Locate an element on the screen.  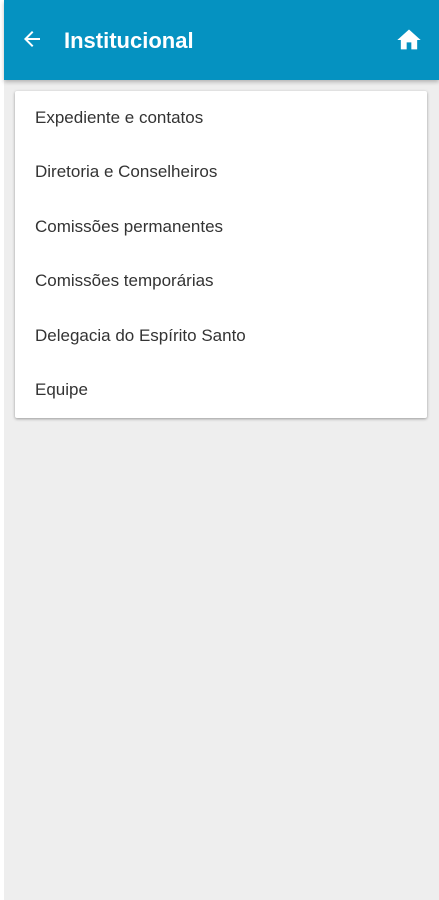
menu-item-label: Expediente e contatos is located at coordinates (119, 117).